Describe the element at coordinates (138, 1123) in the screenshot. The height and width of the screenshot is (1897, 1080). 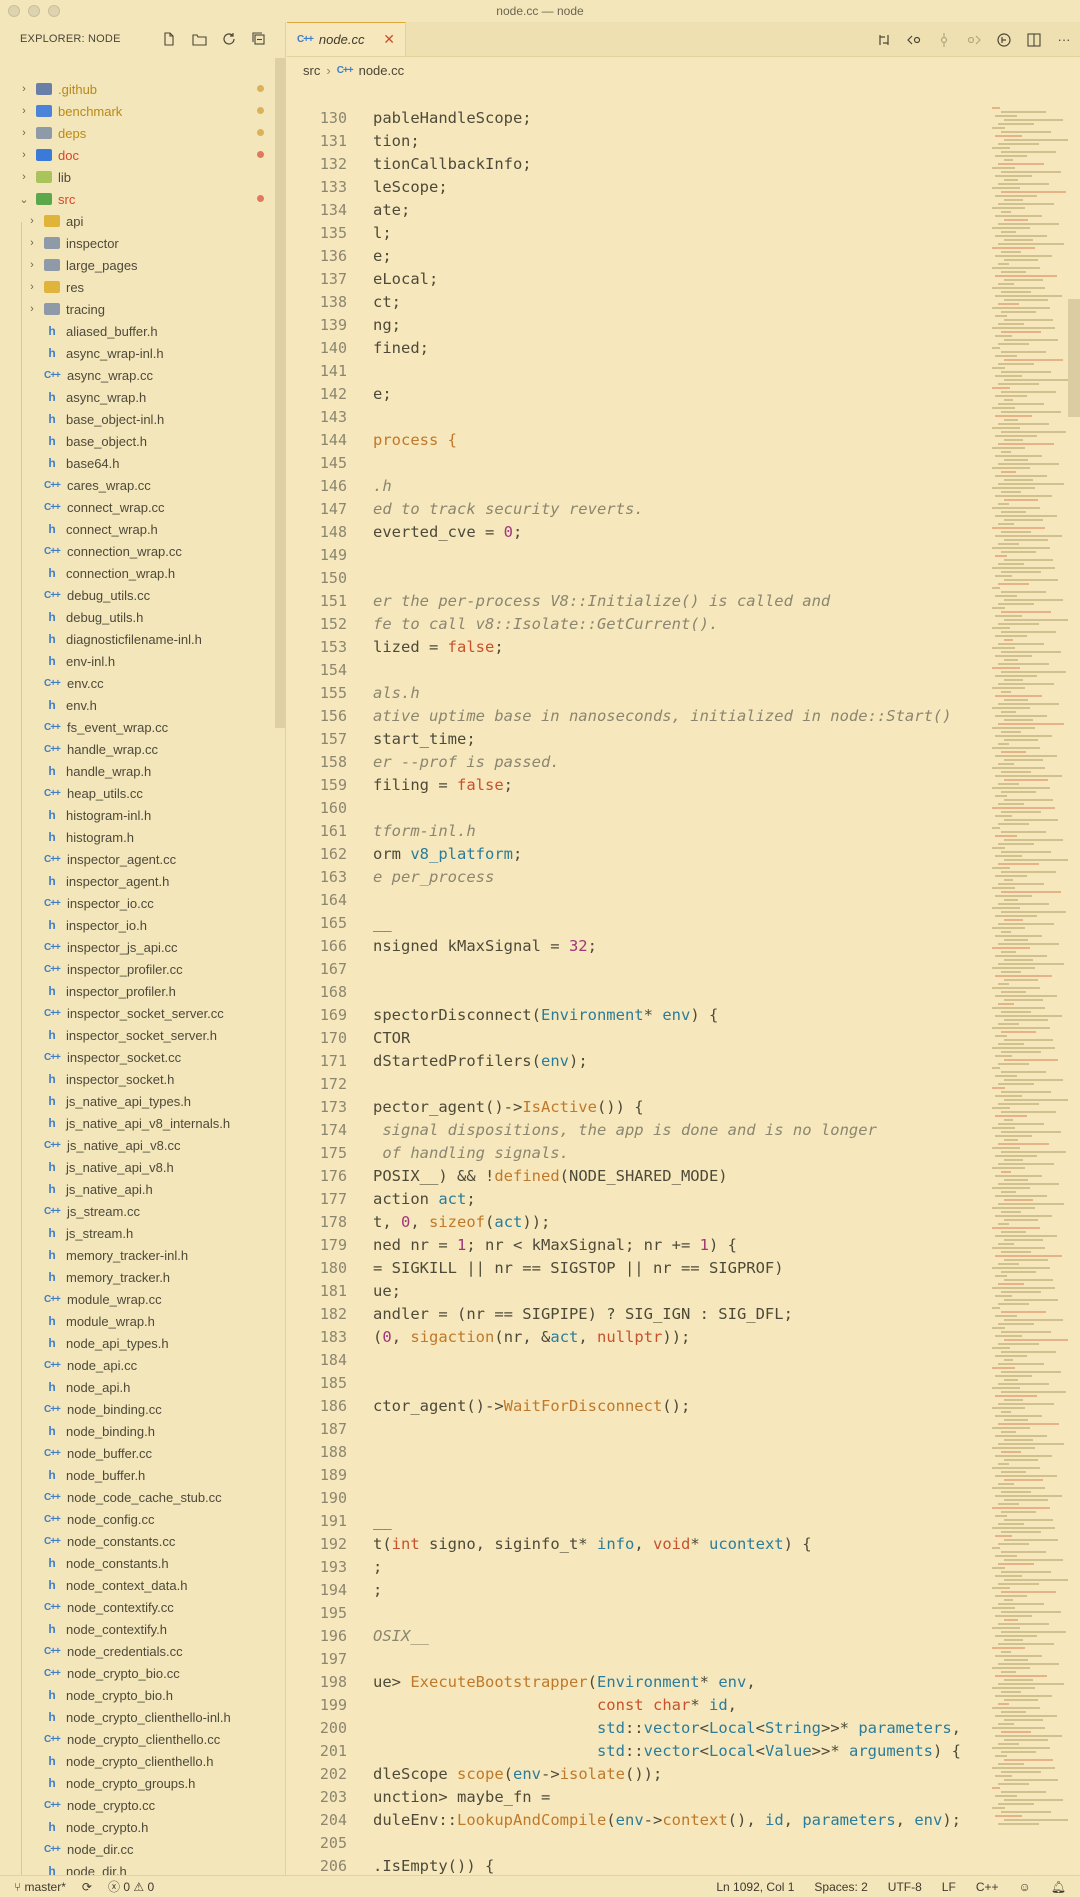
I see `tree-file: h js_native_api_v8_internals.h` at that location.